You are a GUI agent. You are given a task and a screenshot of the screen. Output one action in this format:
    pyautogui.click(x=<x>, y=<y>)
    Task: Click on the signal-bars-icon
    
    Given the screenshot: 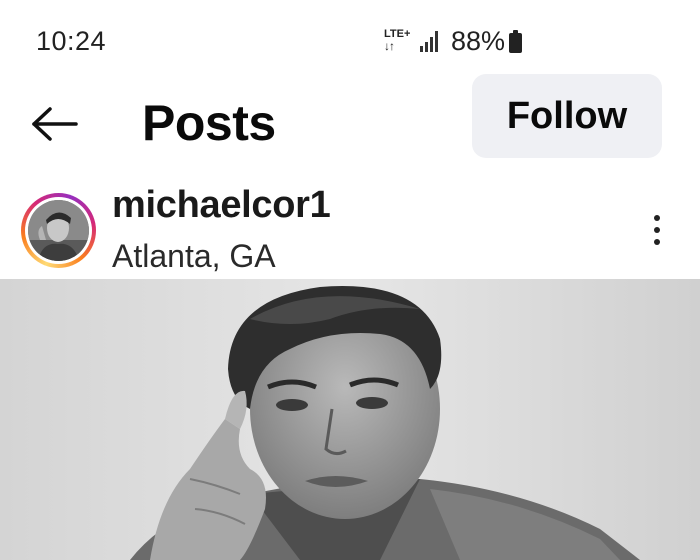 What is the action you would take?
    pyautogui.click(x=431, y=41)
    